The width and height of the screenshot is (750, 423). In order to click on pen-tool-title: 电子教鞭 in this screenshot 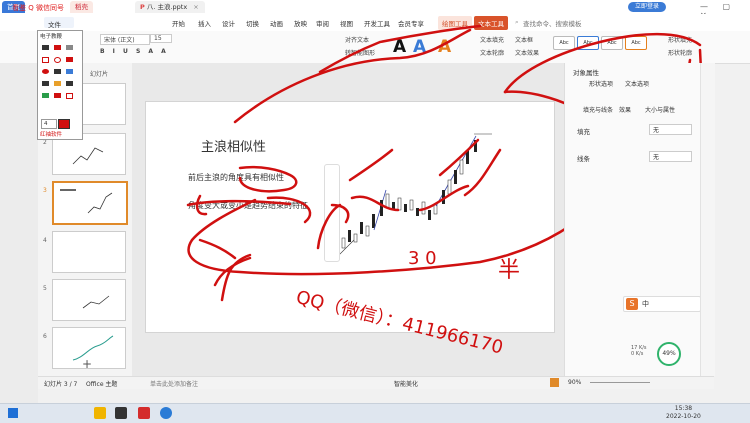, I will do `click(51, 37)`.